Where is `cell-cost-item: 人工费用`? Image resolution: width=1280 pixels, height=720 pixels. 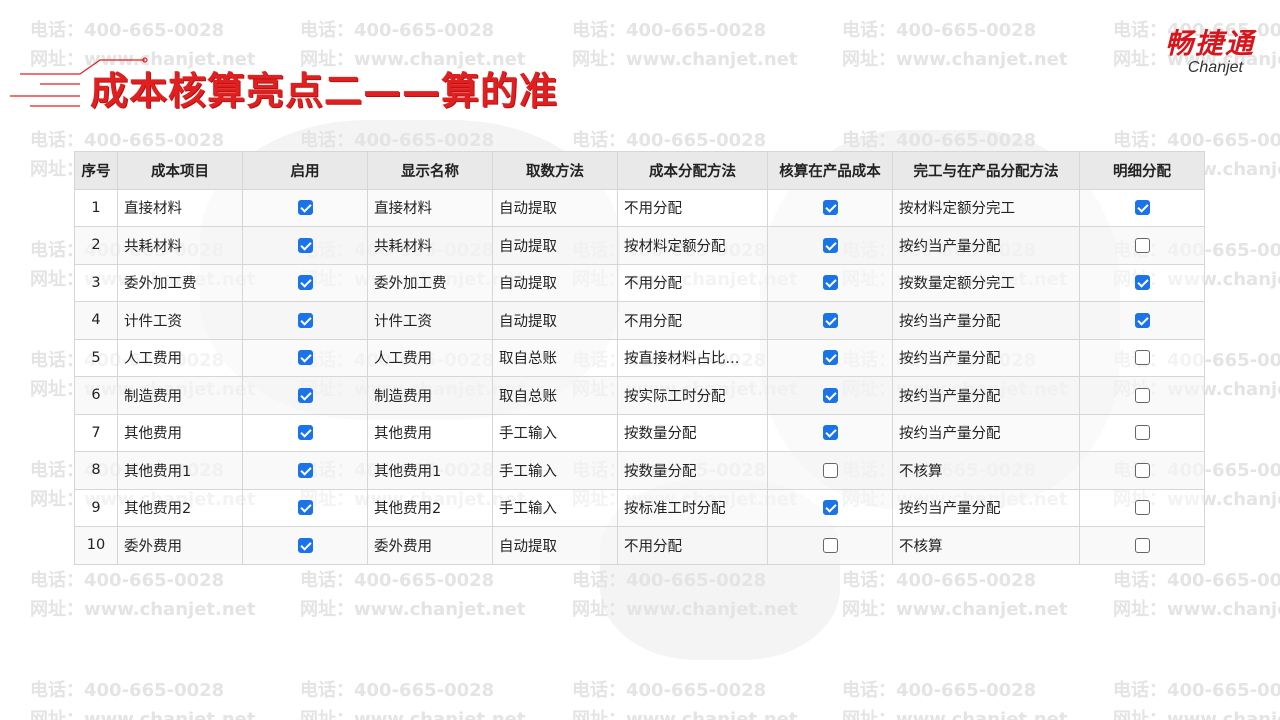
cell-cost-item: 人工费用 is located at coordinates (180, 357).